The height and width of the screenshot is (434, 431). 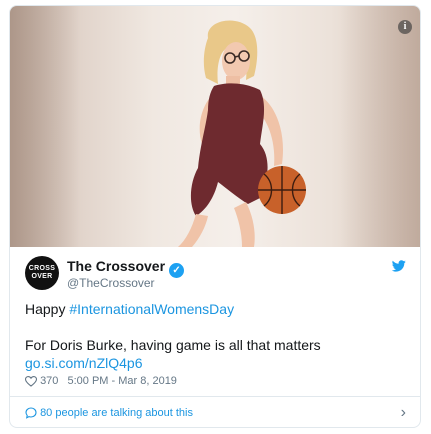 What do you see at coordinates (215, 396) in the screenshot?
I see `divider` at bounding box center [215, 396].